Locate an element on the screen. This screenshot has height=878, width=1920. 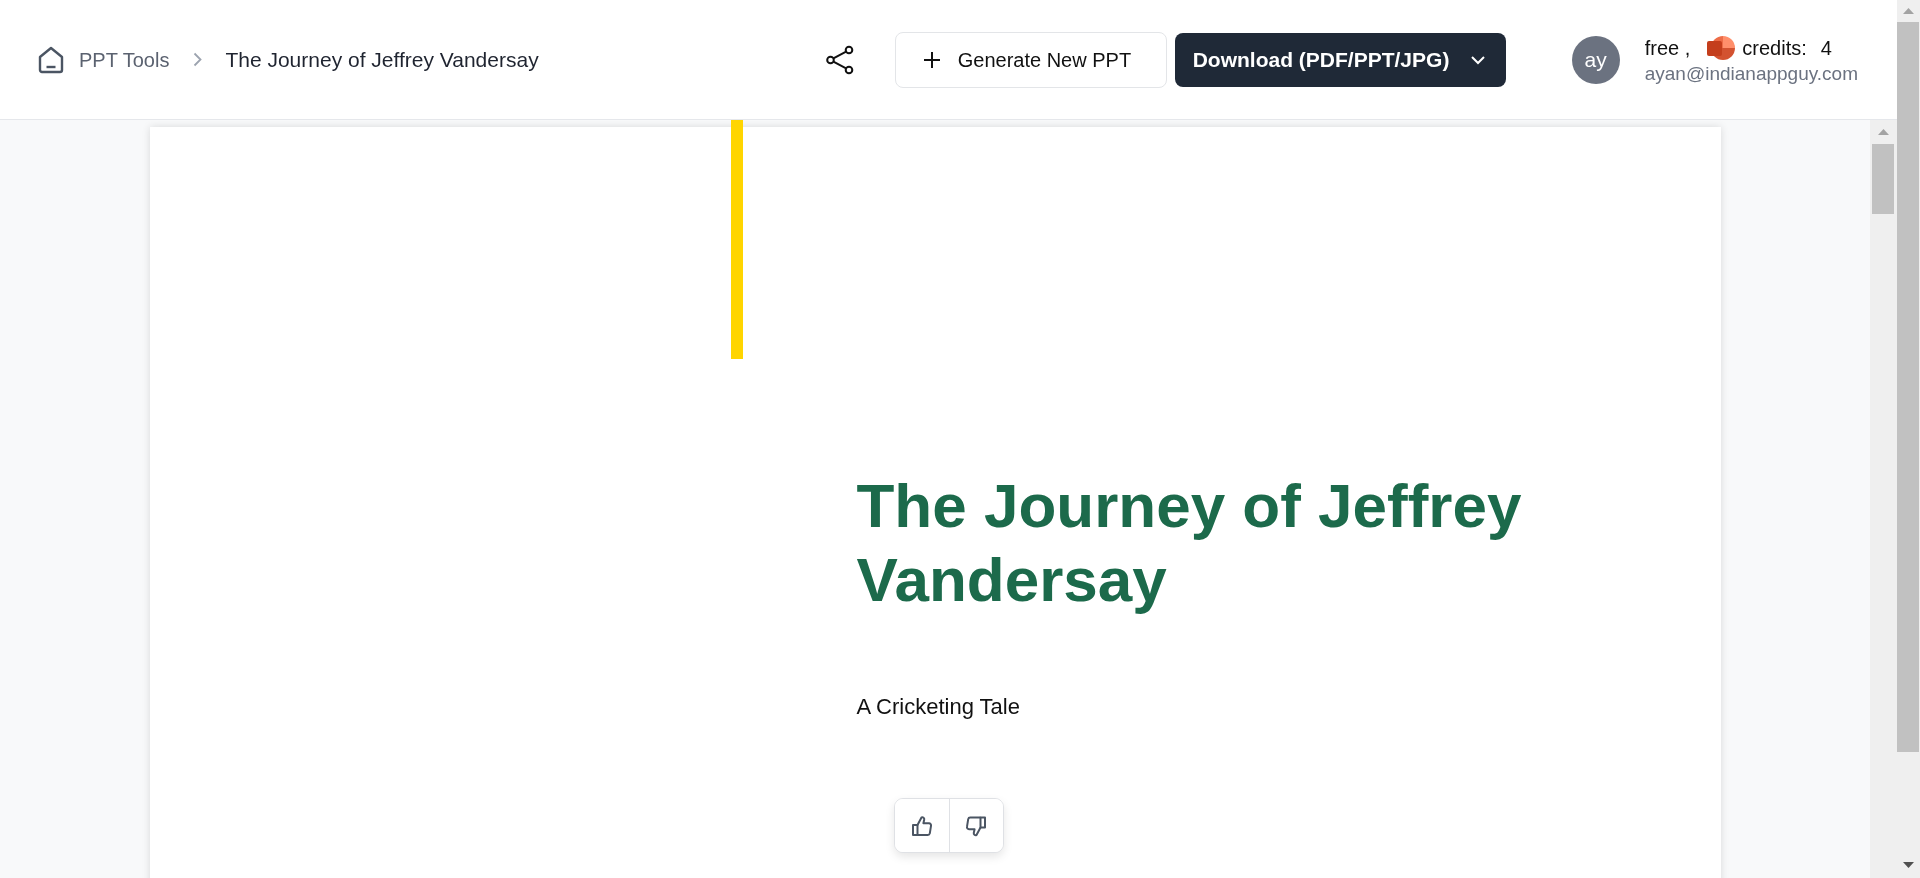
user-email: ayan@indianappguy.com is located at coordinates (1751, 74).